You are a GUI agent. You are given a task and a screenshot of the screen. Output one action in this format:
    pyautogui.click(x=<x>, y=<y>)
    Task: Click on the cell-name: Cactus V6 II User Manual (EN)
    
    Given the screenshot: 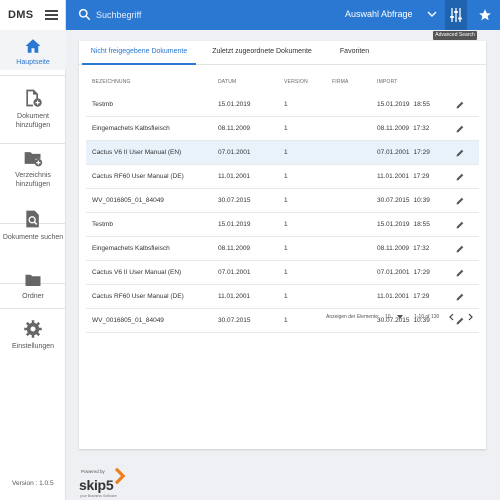 What is the action you would take?
    pyautogui.click(x=137, y=152)
    